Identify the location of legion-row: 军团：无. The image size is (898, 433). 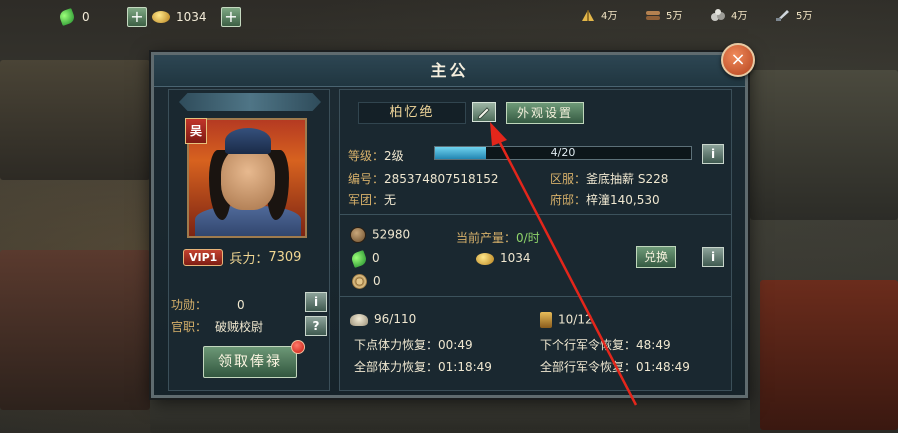
(372, 199).